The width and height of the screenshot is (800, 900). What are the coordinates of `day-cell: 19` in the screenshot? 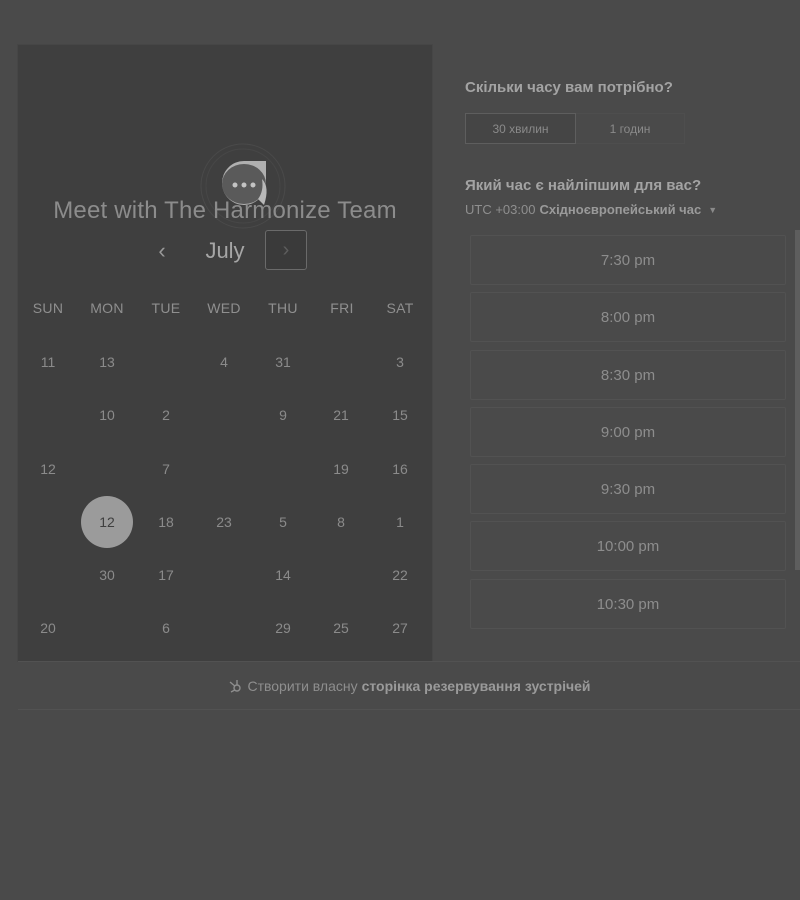 It's located at (341, 469).